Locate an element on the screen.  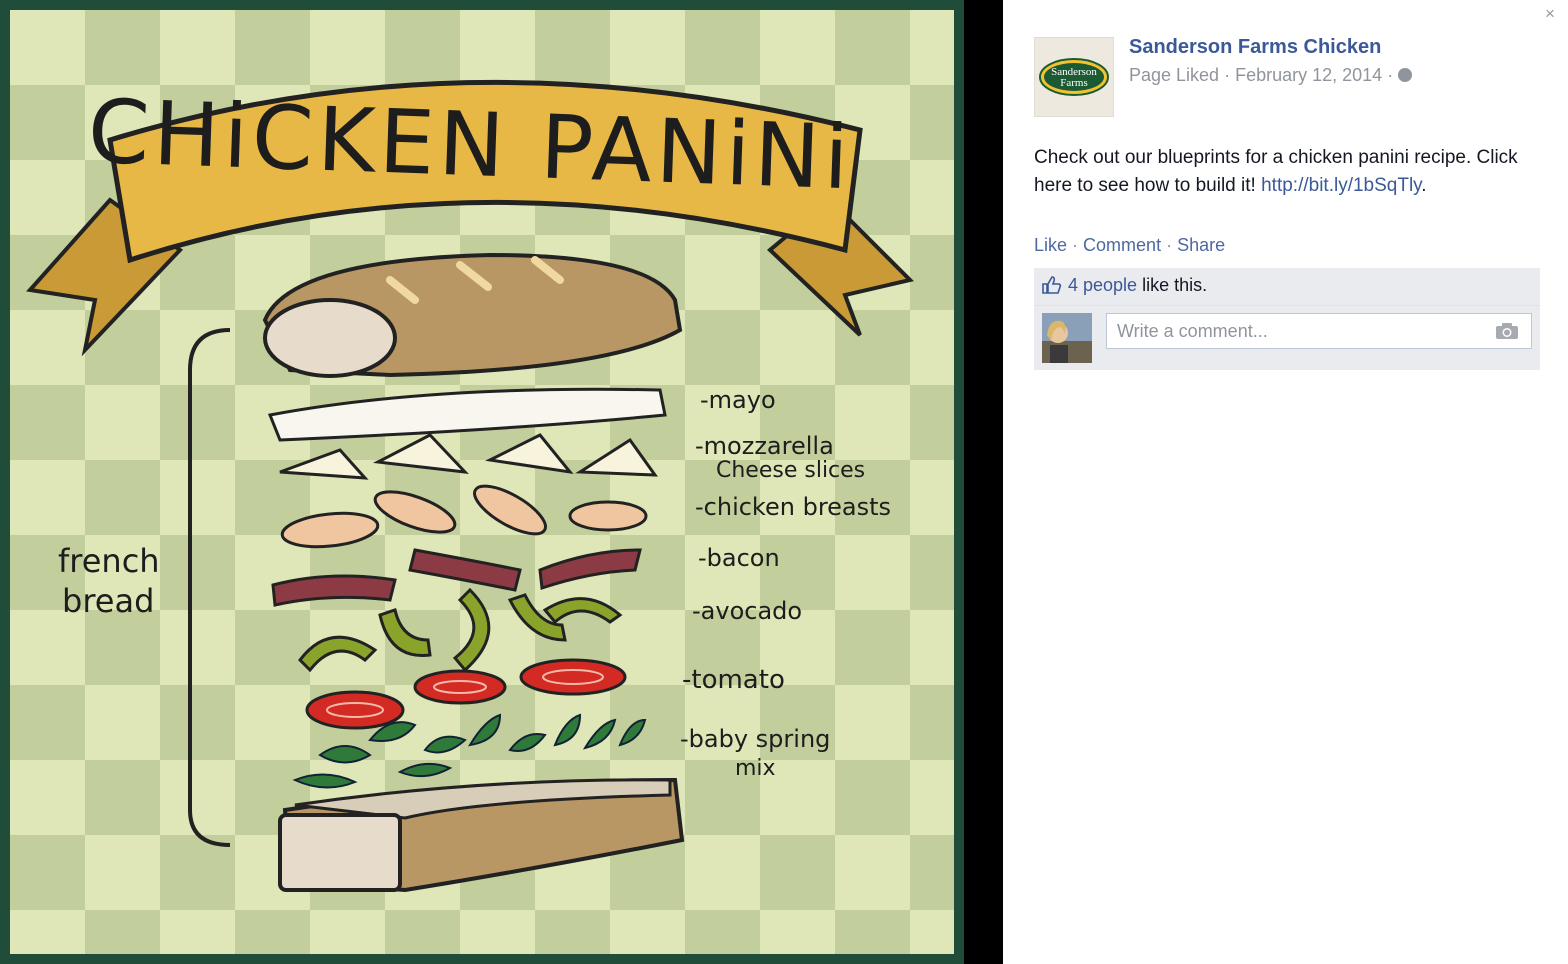
likes-summary: 4 people like this. is located at coordinates (1124, 285).